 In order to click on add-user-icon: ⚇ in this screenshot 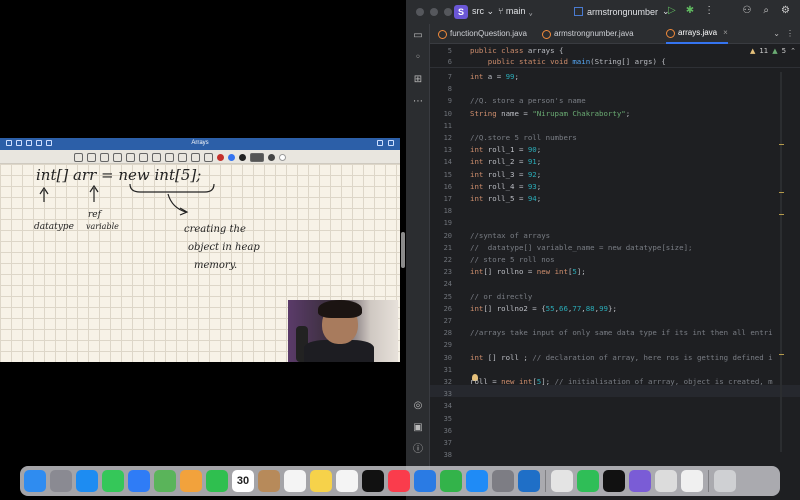, I will do `click(746, 10)`.